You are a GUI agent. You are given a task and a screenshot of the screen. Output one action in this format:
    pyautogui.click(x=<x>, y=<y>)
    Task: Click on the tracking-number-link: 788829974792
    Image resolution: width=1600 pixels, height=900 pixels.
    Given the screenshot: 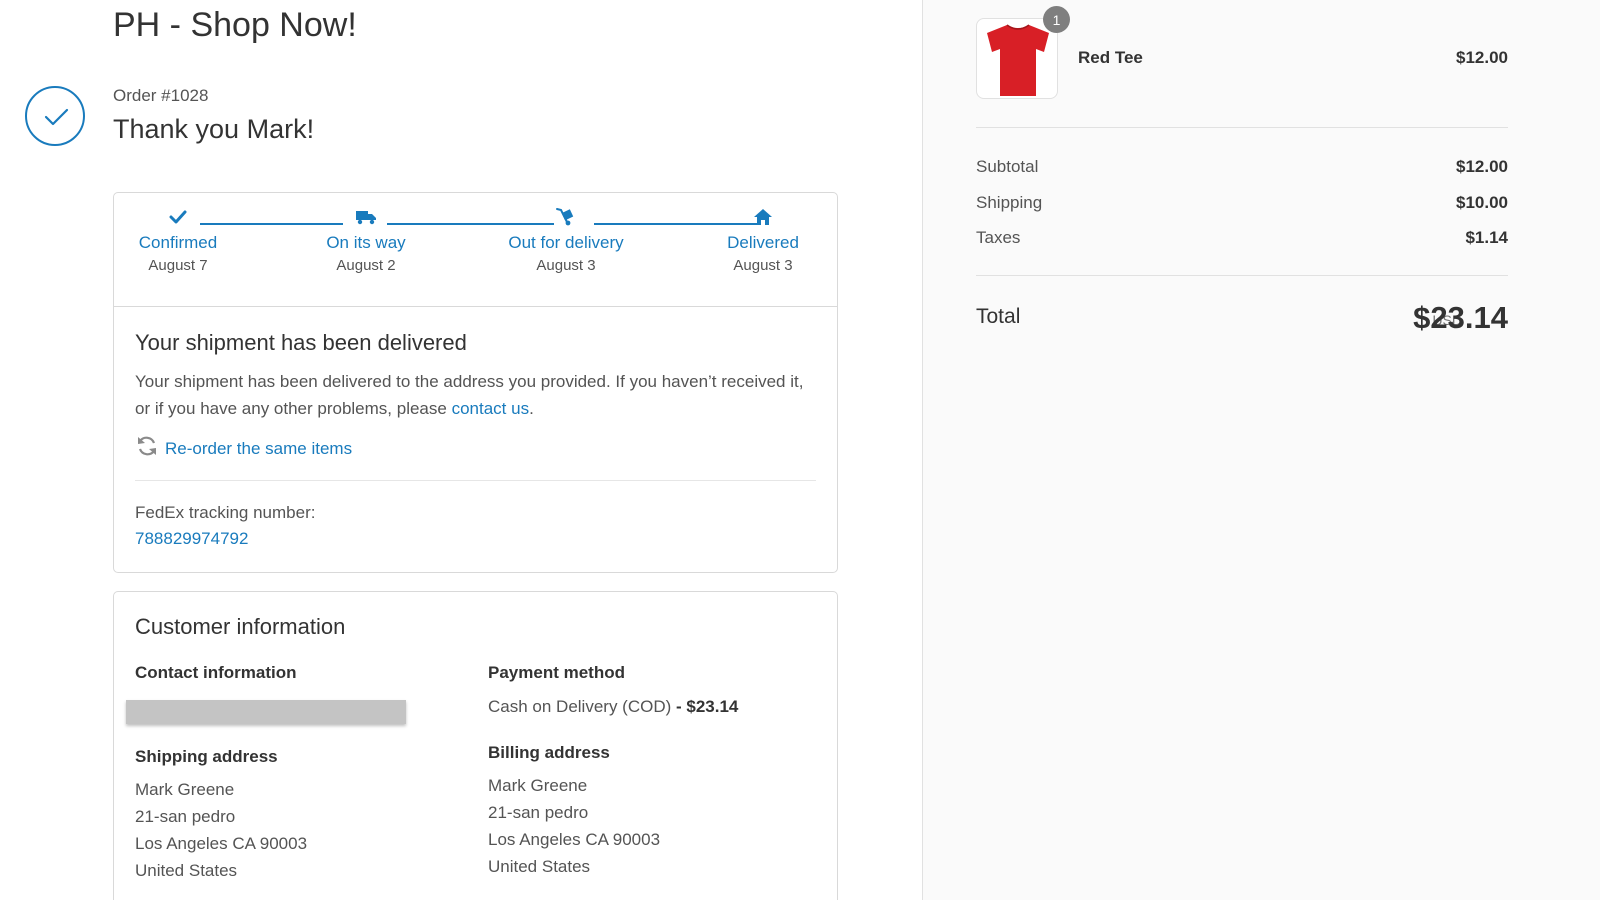 What is the action you would take?
    pyautogui.click(x=191, y=539)
    